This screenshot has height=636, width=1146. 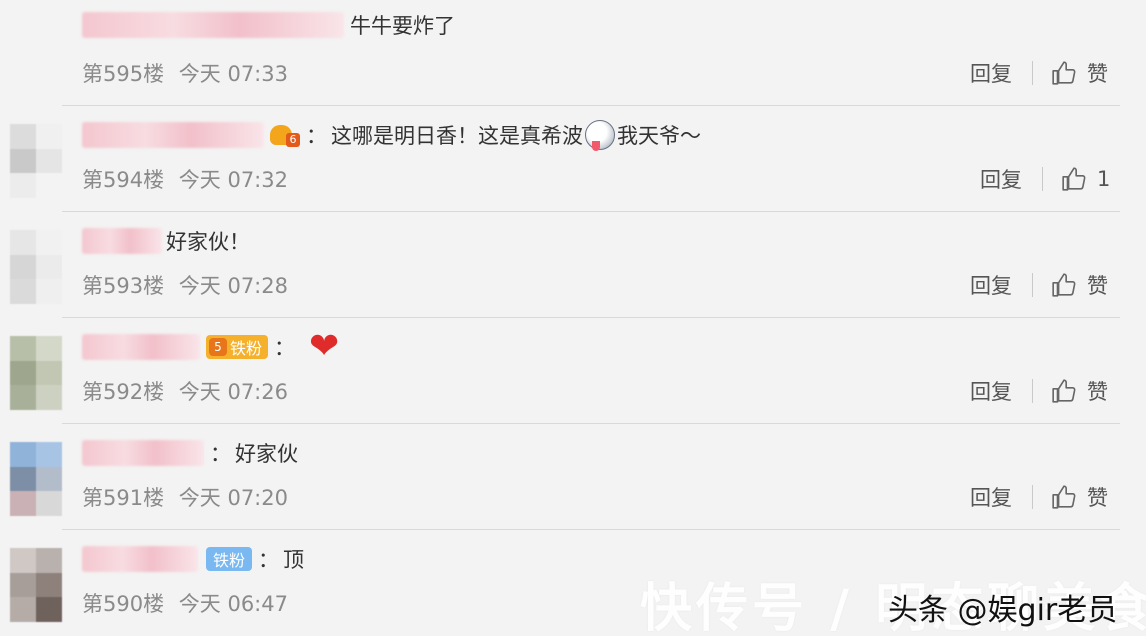 I want to click on comment-text: 牛牛要炸了, so click(x=402, y=26).